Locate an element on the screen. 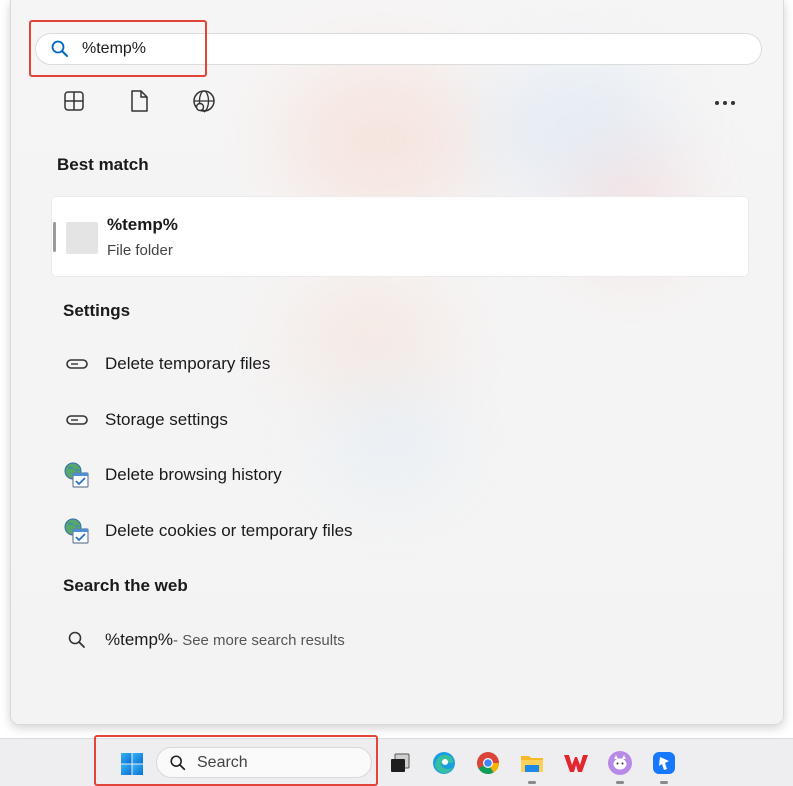 The width and height of the screenshot is (793, 786). folder-icon is located at coordinates (82, 238).